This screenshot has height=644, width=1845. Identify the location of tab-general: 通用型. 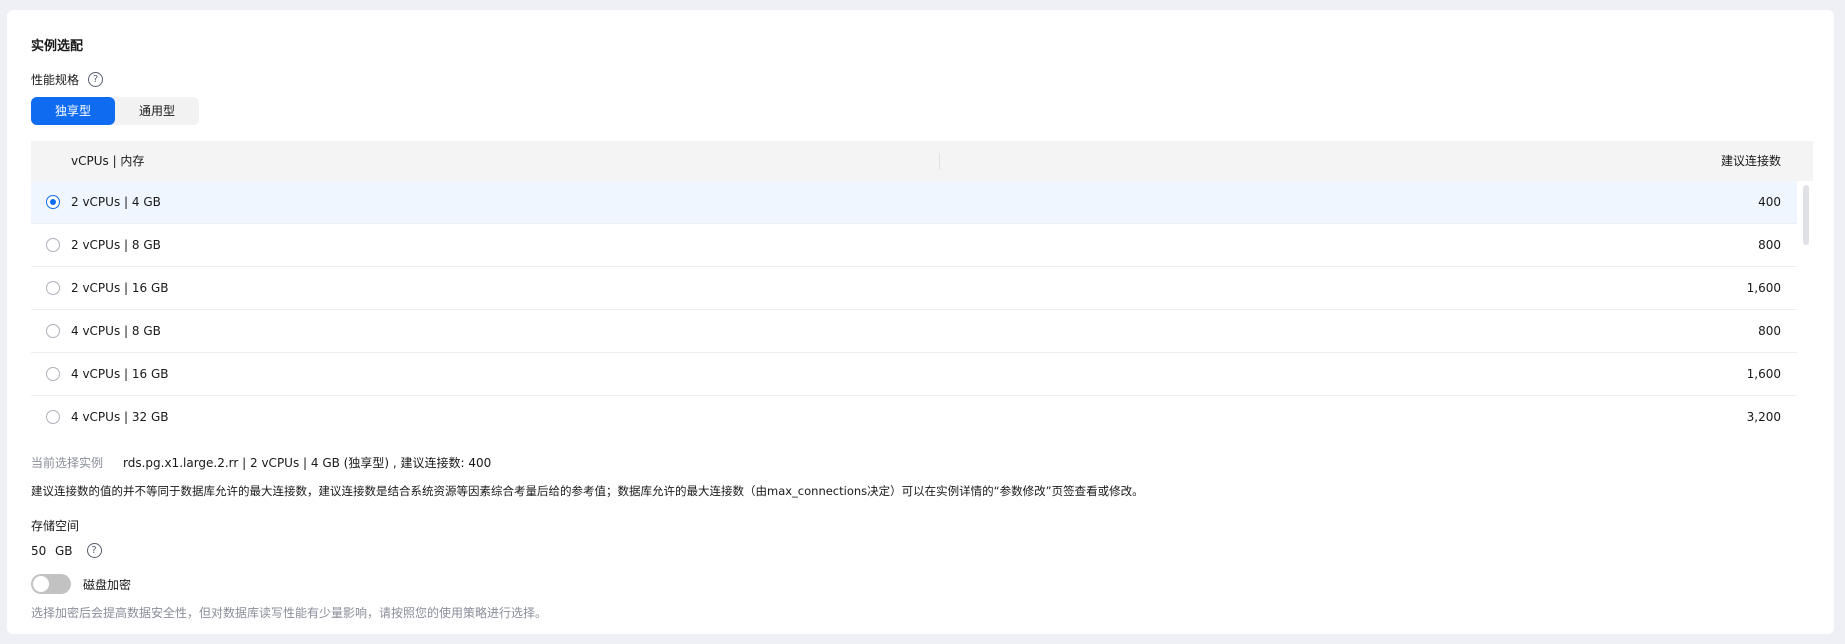
(157, 111).